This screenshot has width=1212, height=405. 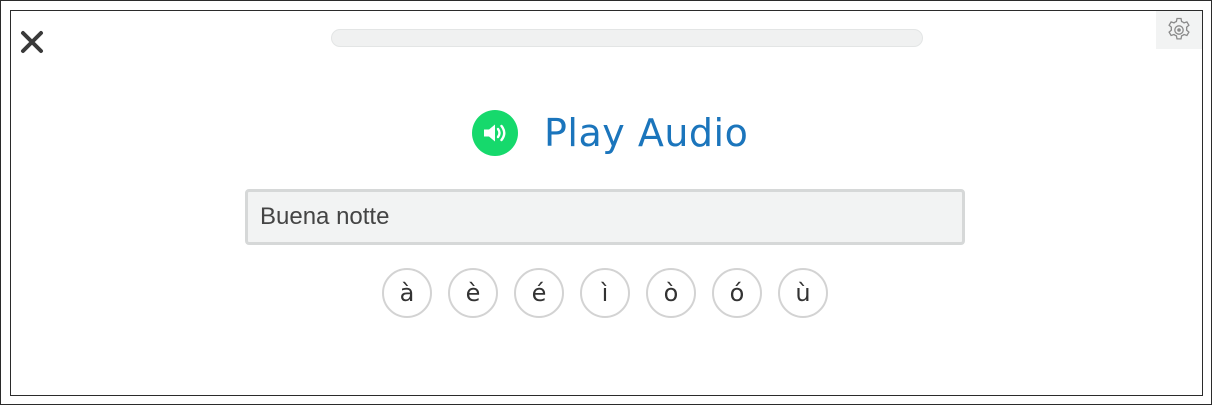 What do you see at coordinates (646, 133) in the screenshot?
I see `play-audio-label: Play Audio` at bounding box center [646, 133].